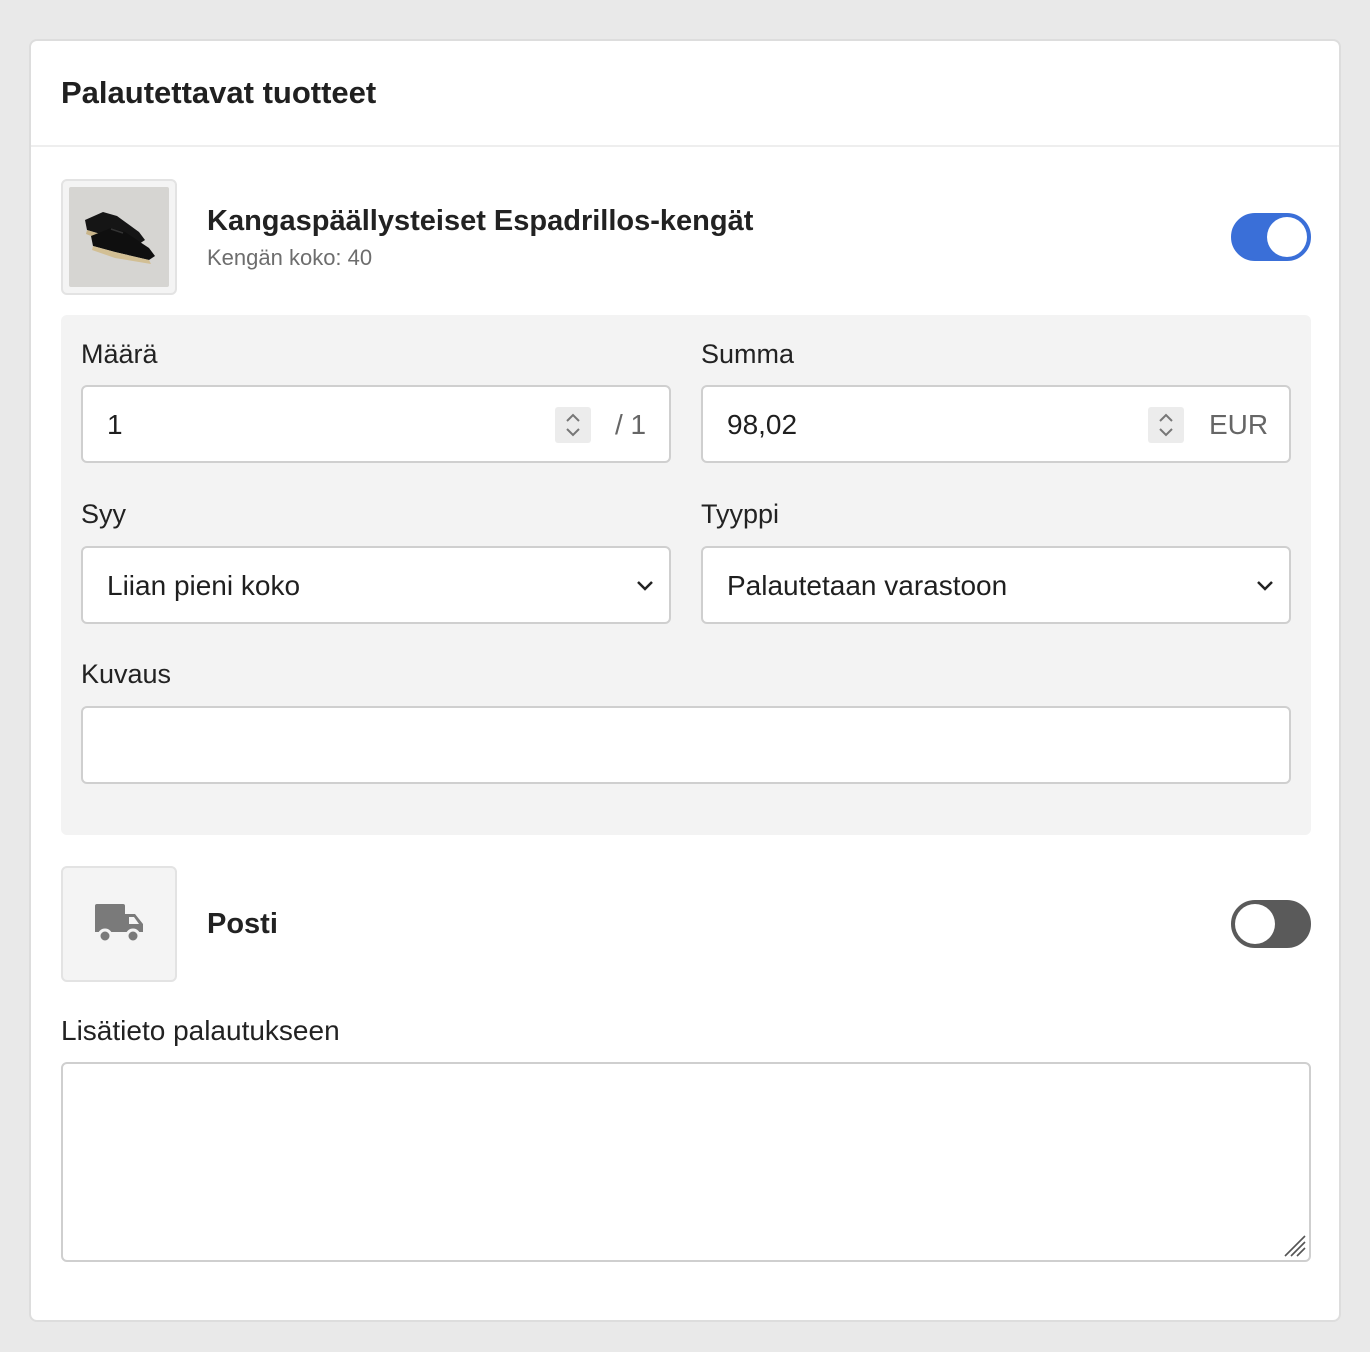  Describe the element at coordinates (290, 257) in the screenshot. I see `product-variant: Kengän koko: 40` at that location.